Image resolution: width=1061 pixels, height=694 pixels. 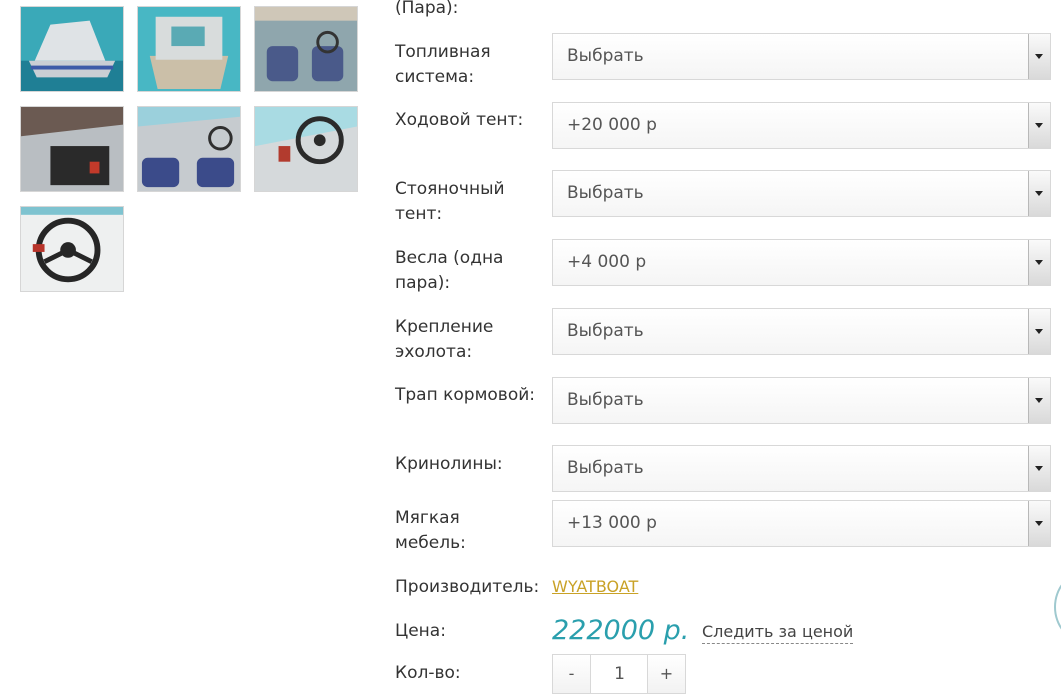 I want to click on qty-label: Кол-во:, so click(x=428, y=673).